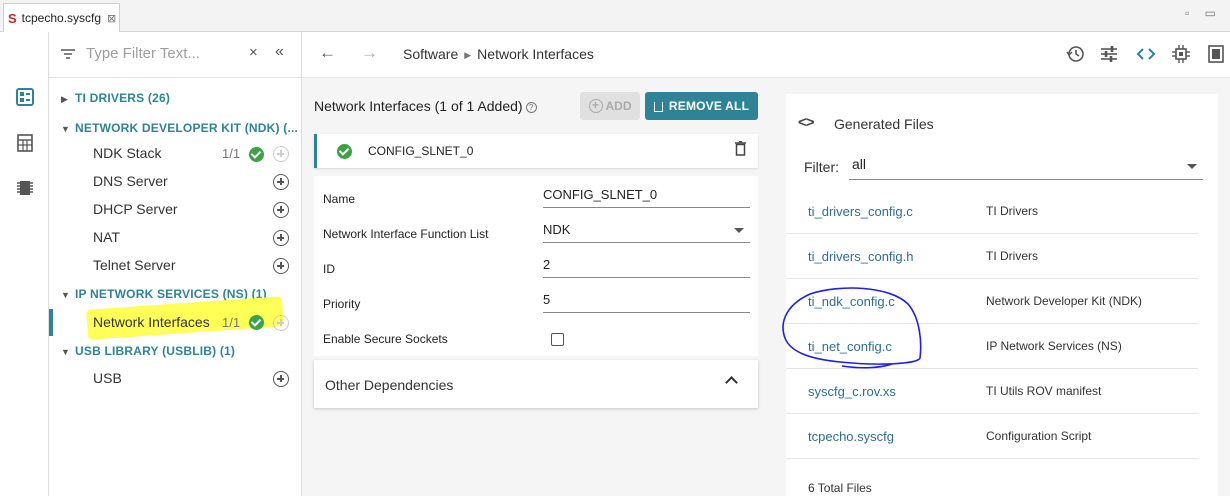 This screenshot has height=496, width=1230. What do you see at coordinates (369, 53) in the screenshot?
I see `forward-arrow-icon: →` at bounding box center [369, 53].